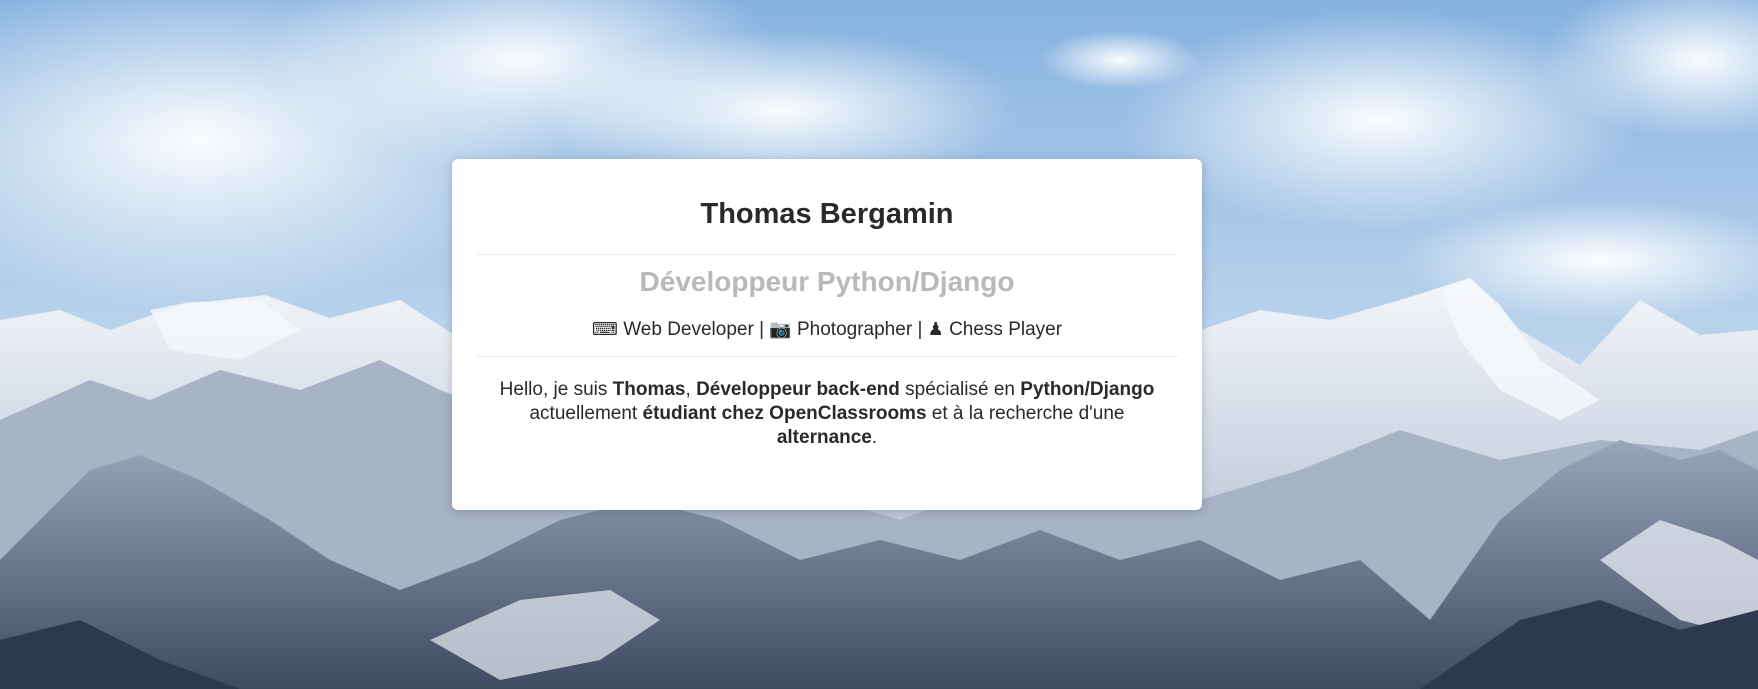  Describe the element at coordinates (1087, 389) in the screenshot. I see `bio-bold-stack: Python/Django` at that location.